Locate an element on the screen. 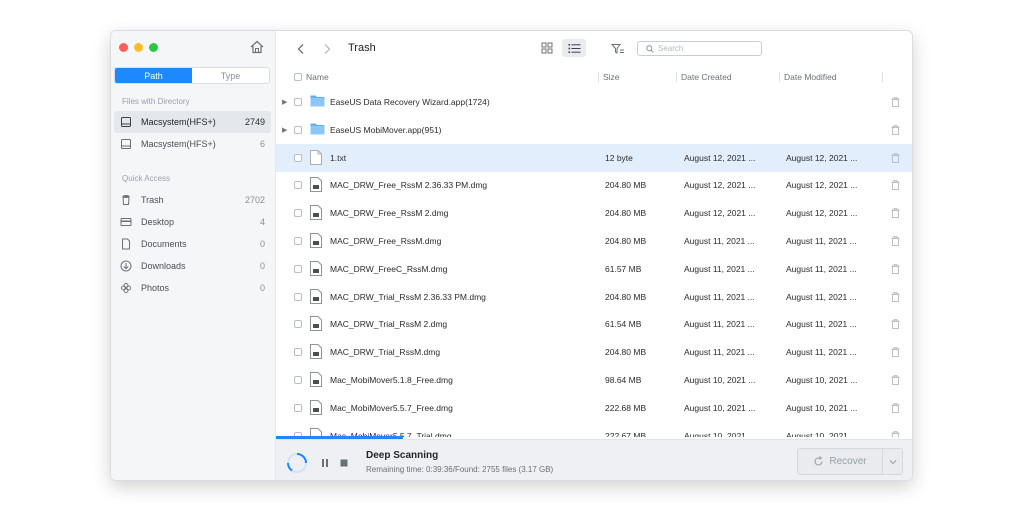  minimize-window-button is located at coordinates (138, 47).